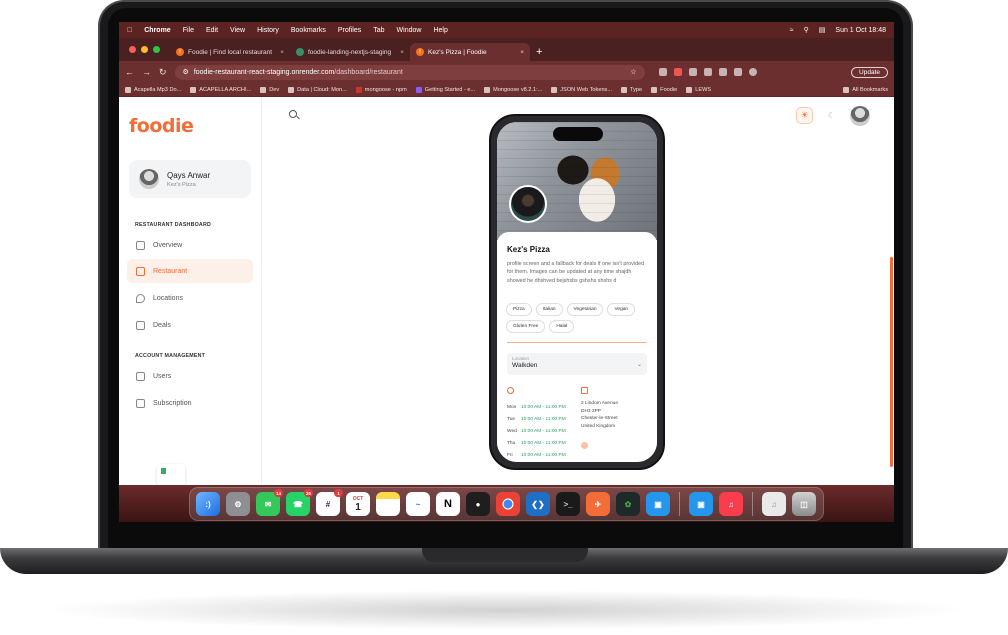  Describe the element at coordinates (190, 271) in the screenshot. I see `sidebar-item-restaurant: Restaurant` at that location.